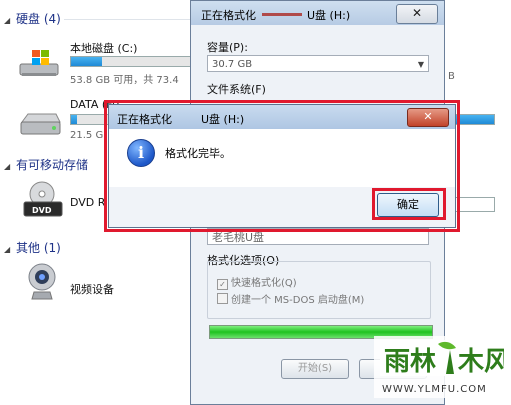 The height and width of the screenshot is (405, 511). Describe the element at coordinates (236, 89) in the screenshot. I see `filesystem-label: 文件系统(F)` at that location.